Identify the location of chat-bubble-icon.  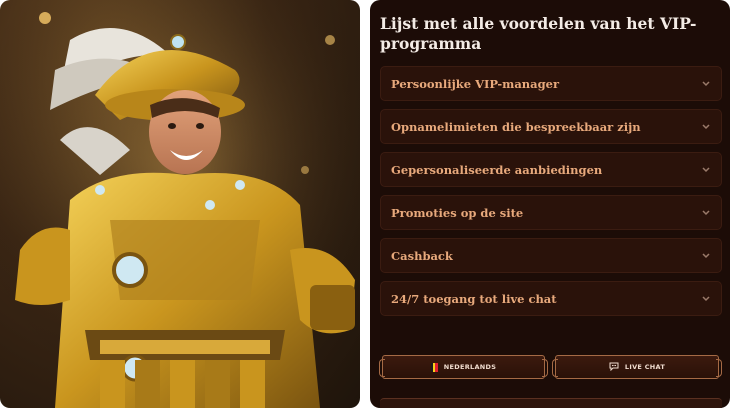
(614, 367).